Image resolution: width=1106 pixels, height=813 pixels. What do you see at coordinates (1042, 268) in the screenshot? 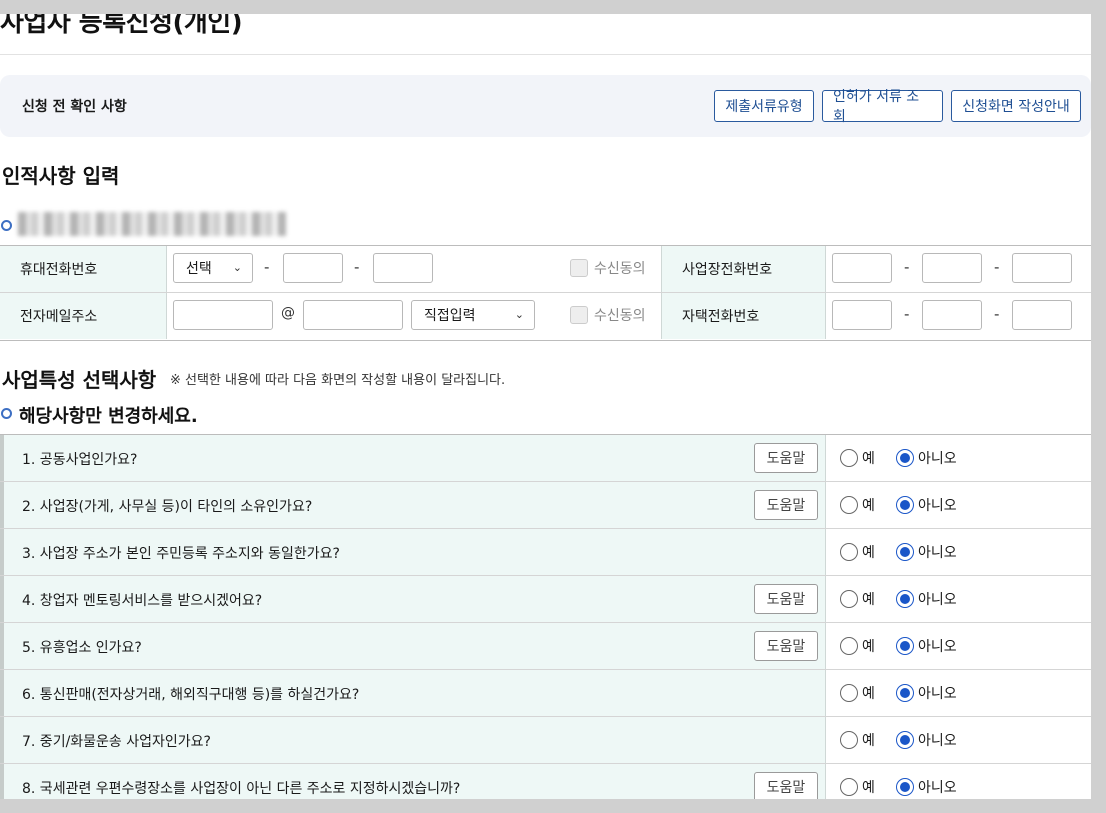
I see `biz-phone-last-input` at bounding box center [1042, 268].